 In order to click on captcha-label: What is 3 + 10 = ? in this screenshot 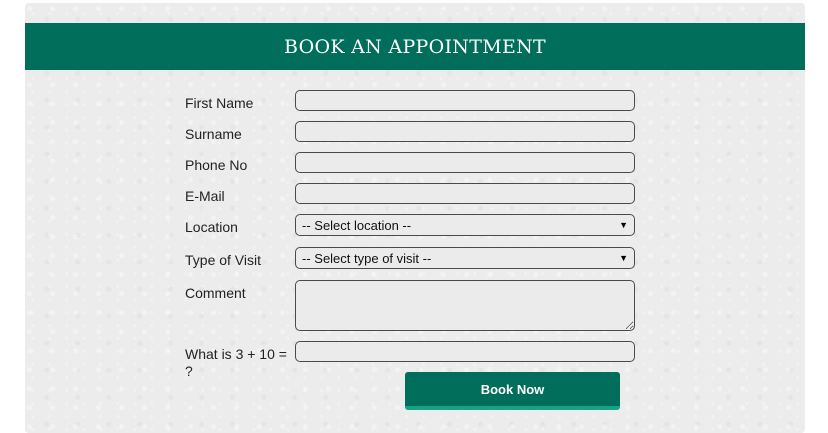, I will do `click(236, 362)`.